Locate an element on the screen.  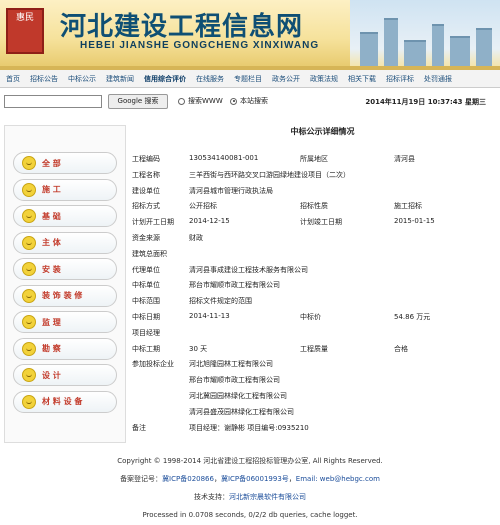
field-label: 中标工期 is located at coordinates (146, 348).